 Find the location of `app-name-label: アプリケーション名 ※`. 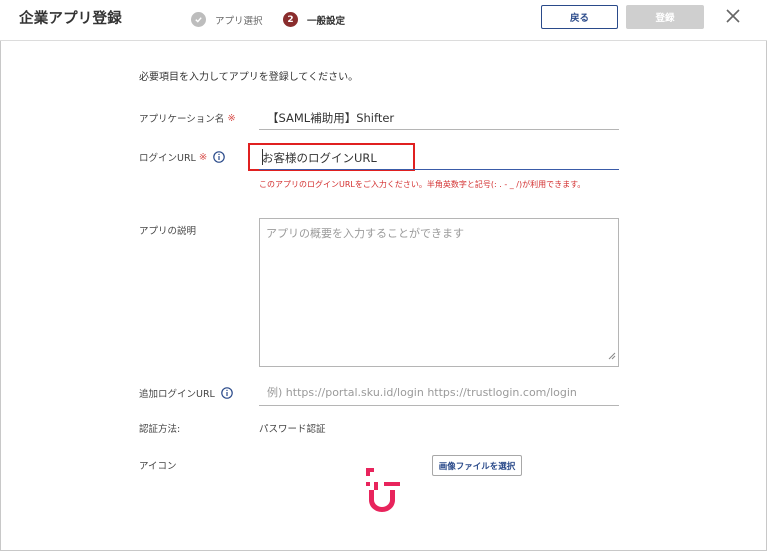

app-name-label: アプリケーション名 ※ is located at coordinates (187, 118).